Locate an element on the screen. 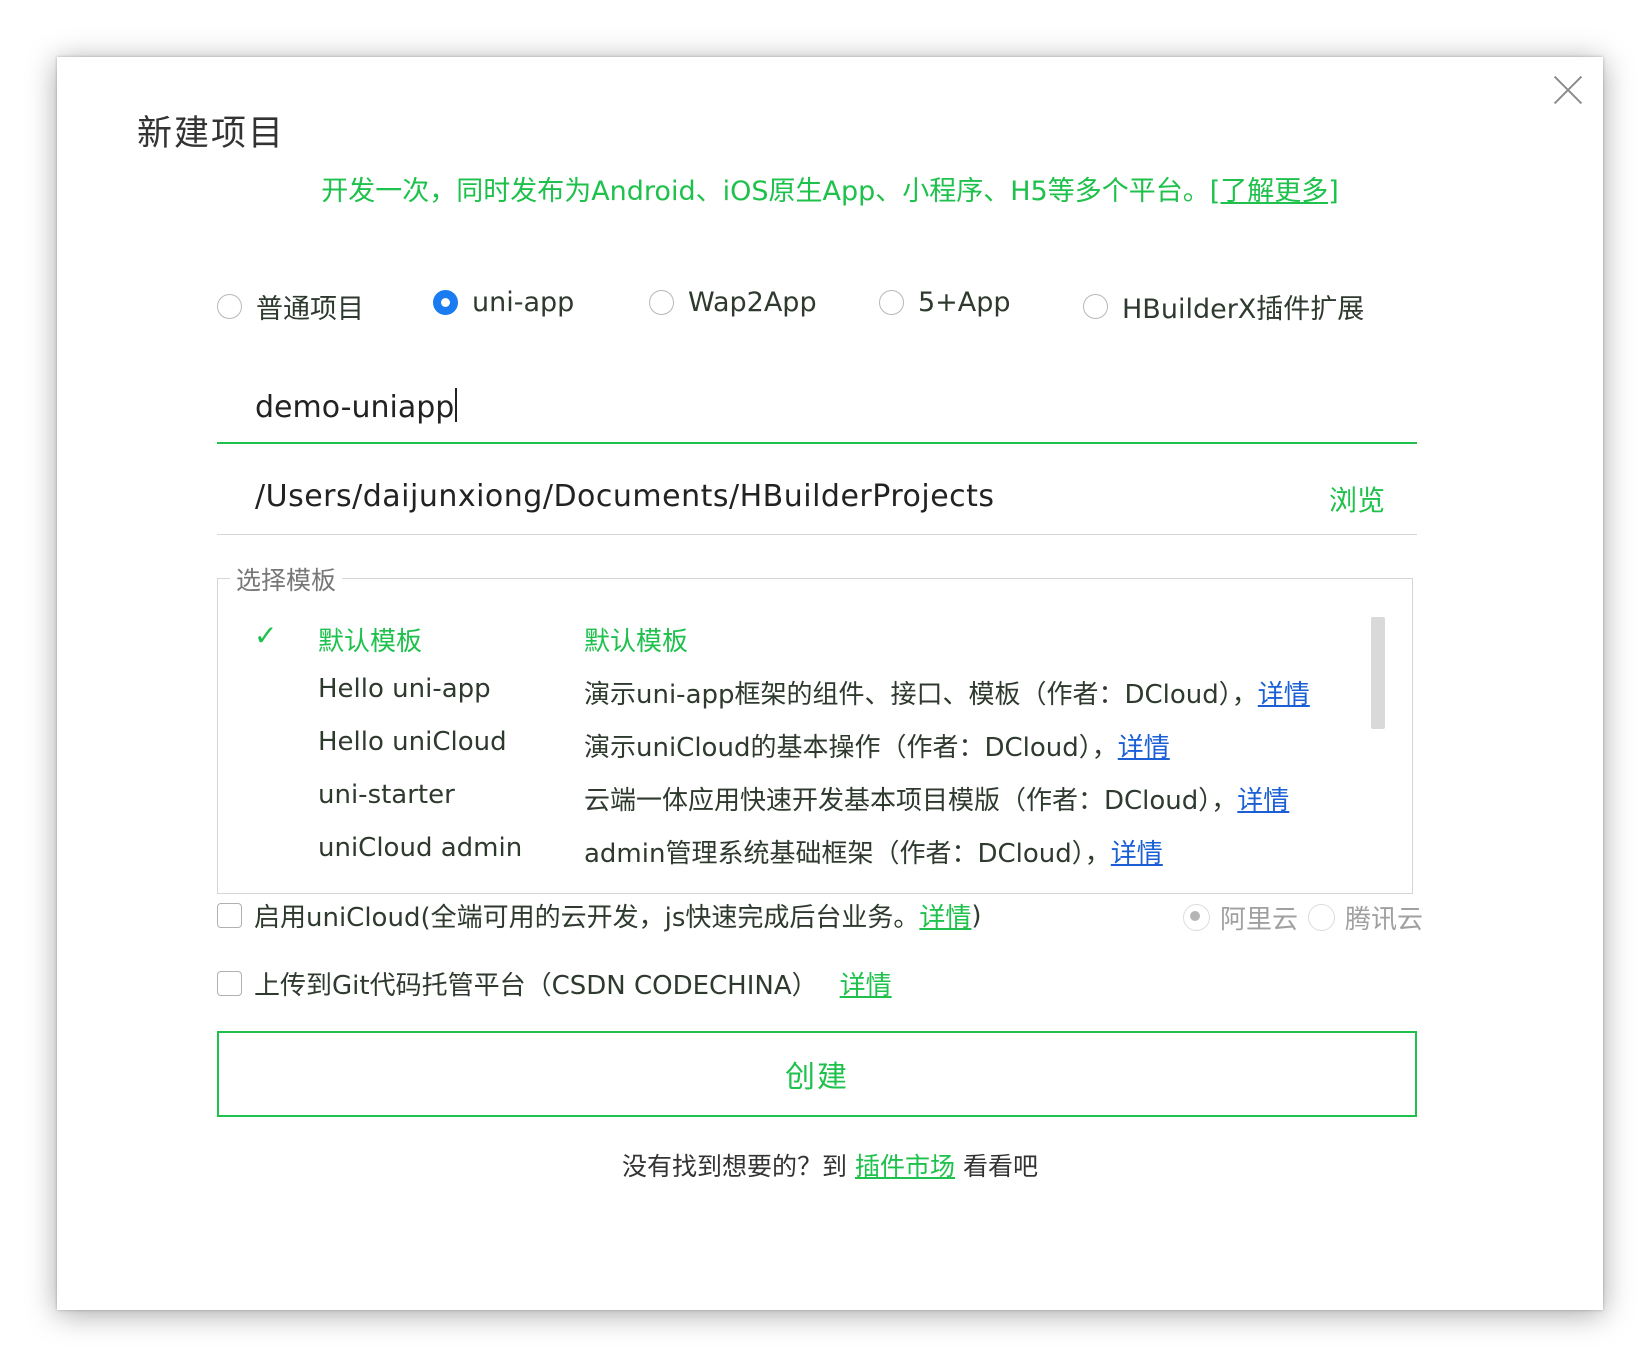  project-type-normal: 普通项目 is located at coordinates (290, 306).